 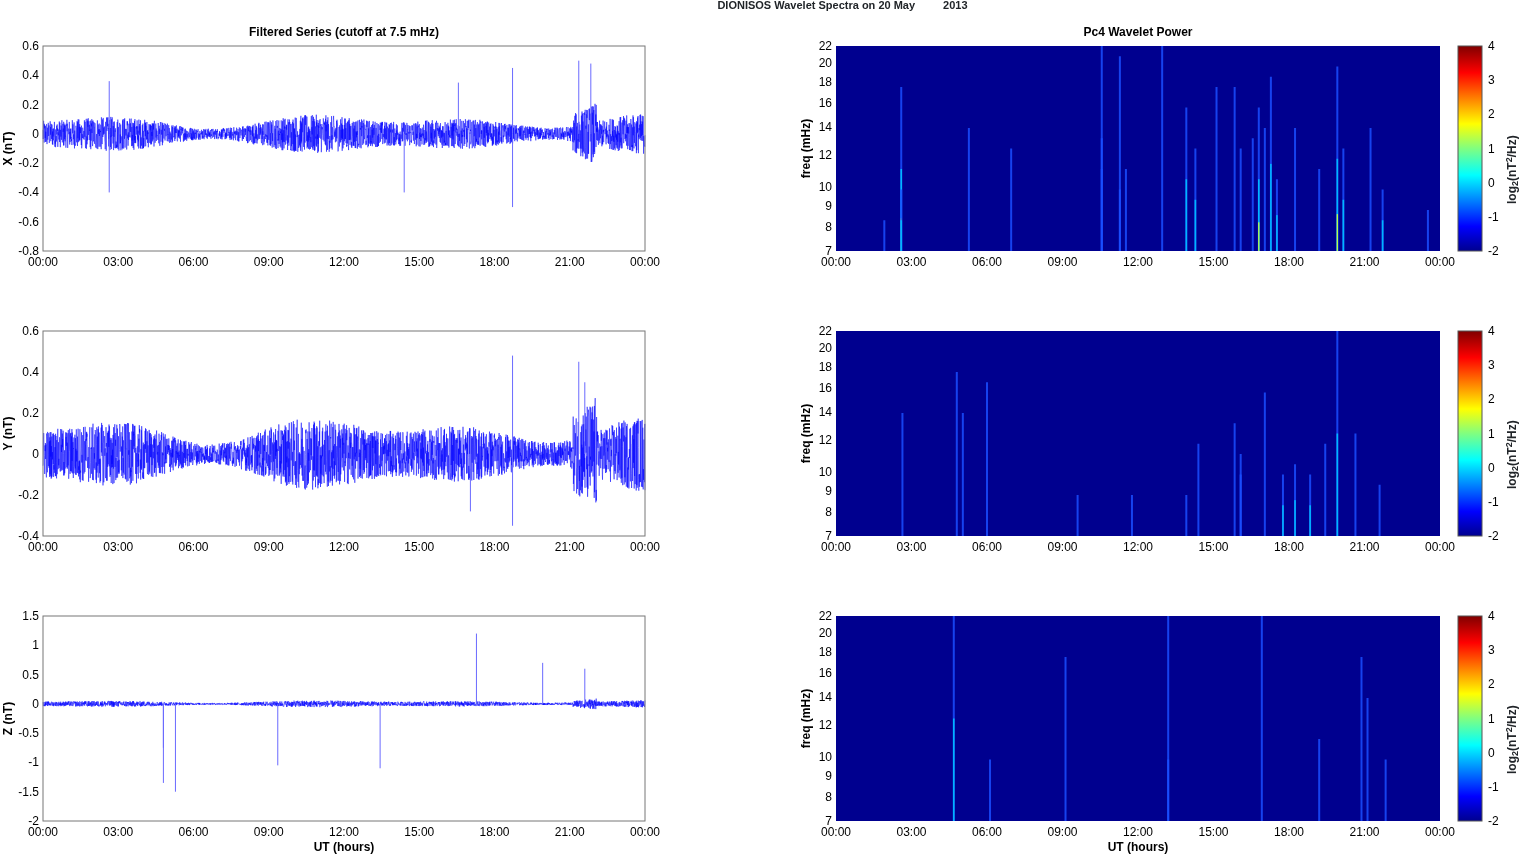 What do you see at coordinates (8, 148) in the screenshot?
I see `y-axis-label: X (nT)` at bounding box center [8, 148].